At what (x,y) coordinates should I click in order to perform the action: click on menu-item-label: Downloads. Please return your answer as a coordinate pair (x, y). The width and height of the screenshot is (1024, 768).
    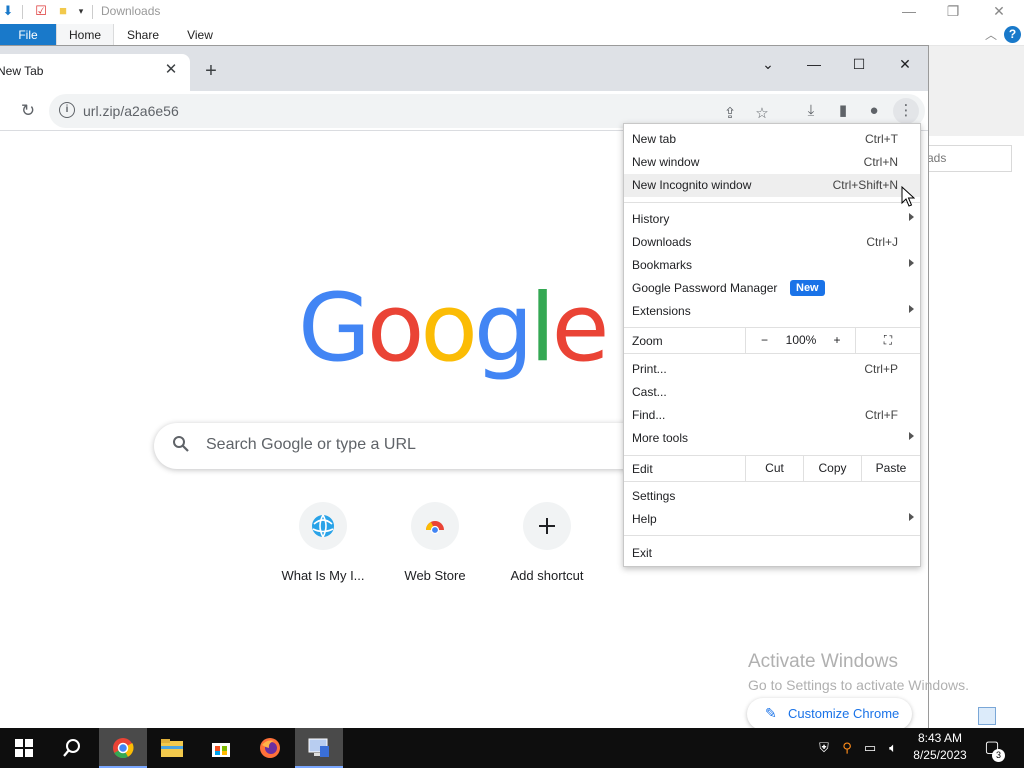
    Looking at the image, I should click on (662, 242).